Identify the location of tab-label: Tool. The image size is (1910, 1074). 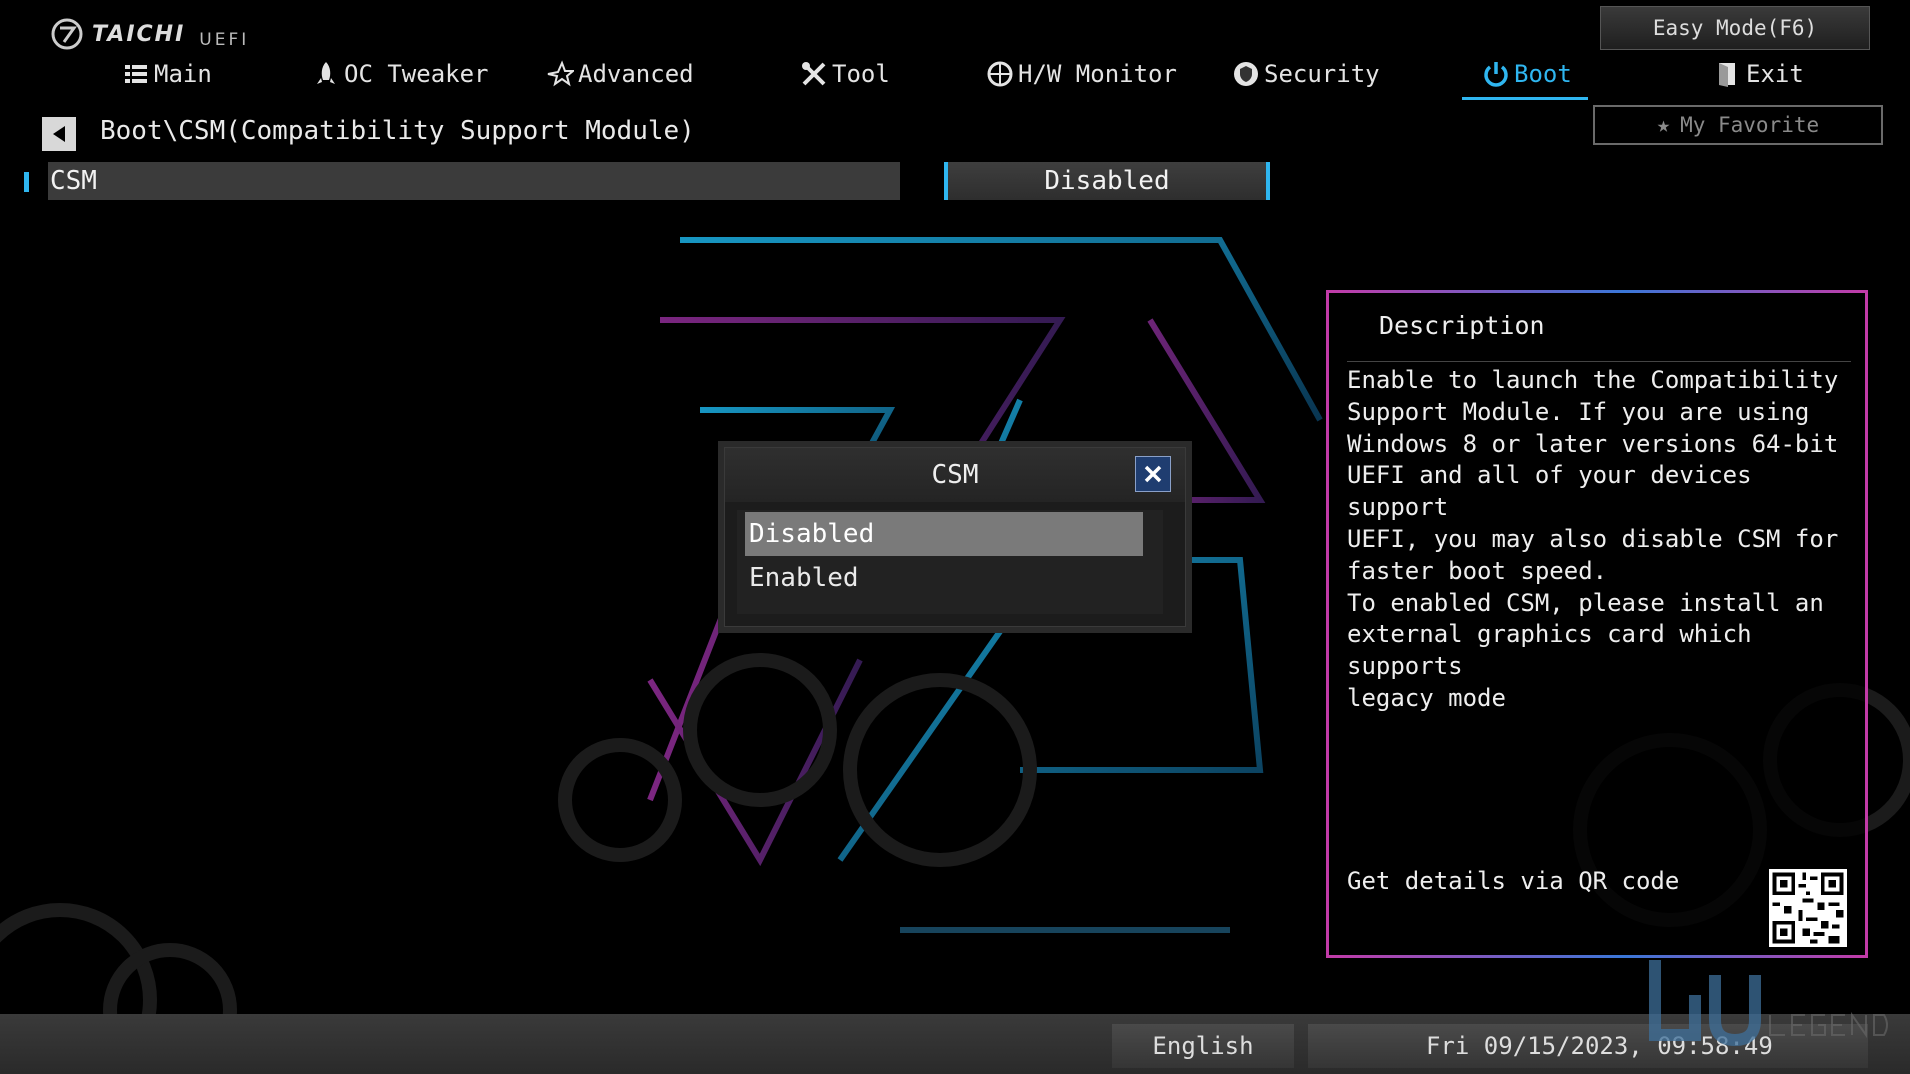
(861, 74).